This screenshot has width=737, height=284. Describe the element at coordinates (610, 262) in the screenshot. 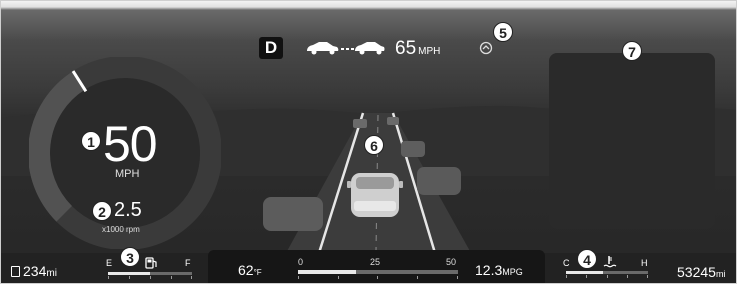

I see `coolant-temp-icon` at that location.